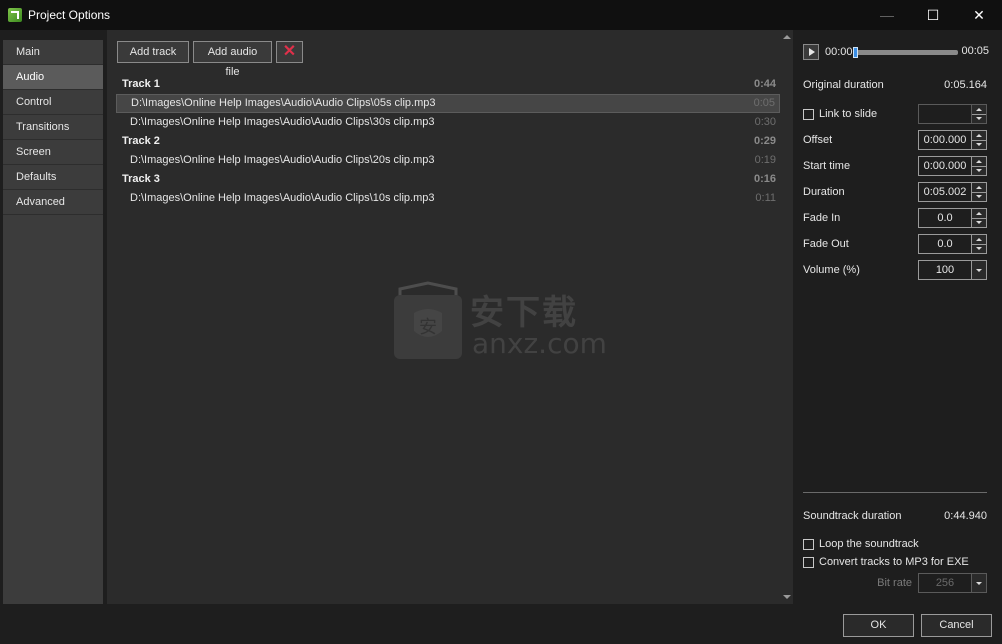  What do you see at coordinates (808, 114) in the screenshot?
I see `link-to-slide-checkbox` at bounding box center [808, 114].